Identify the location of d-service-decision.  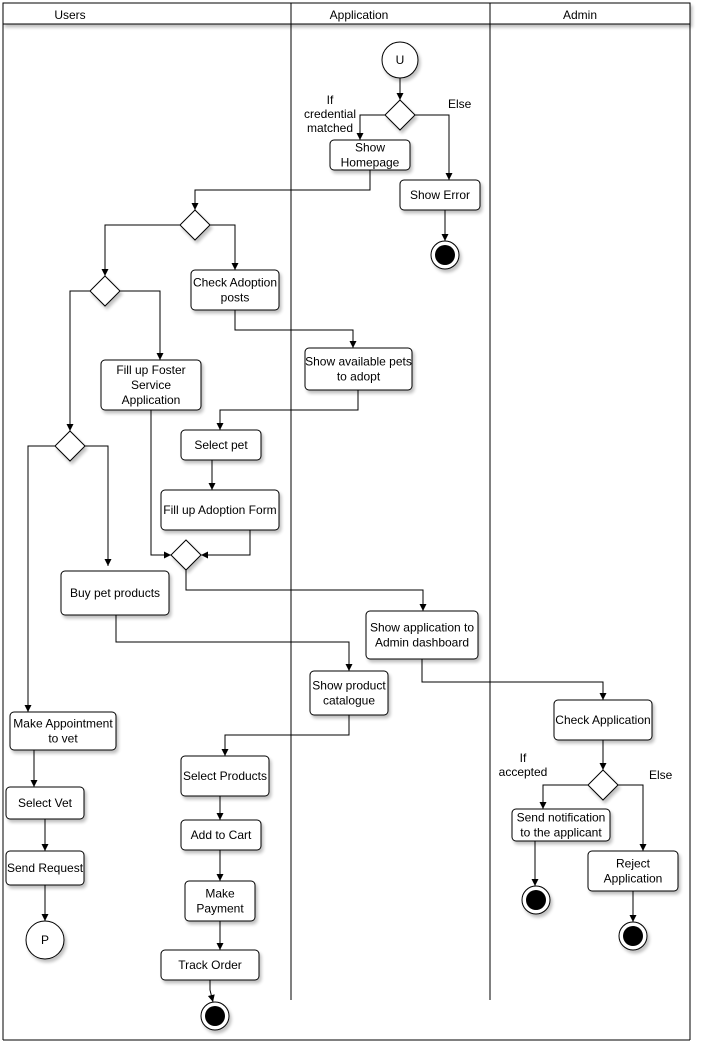
(105, 291).